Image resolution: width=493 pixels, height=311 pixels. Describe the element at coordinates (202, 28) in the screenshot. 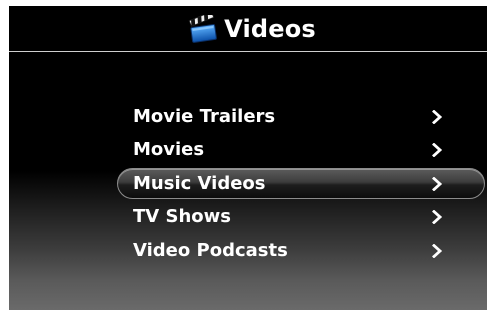

I see `clapperboard-icon` at that location.